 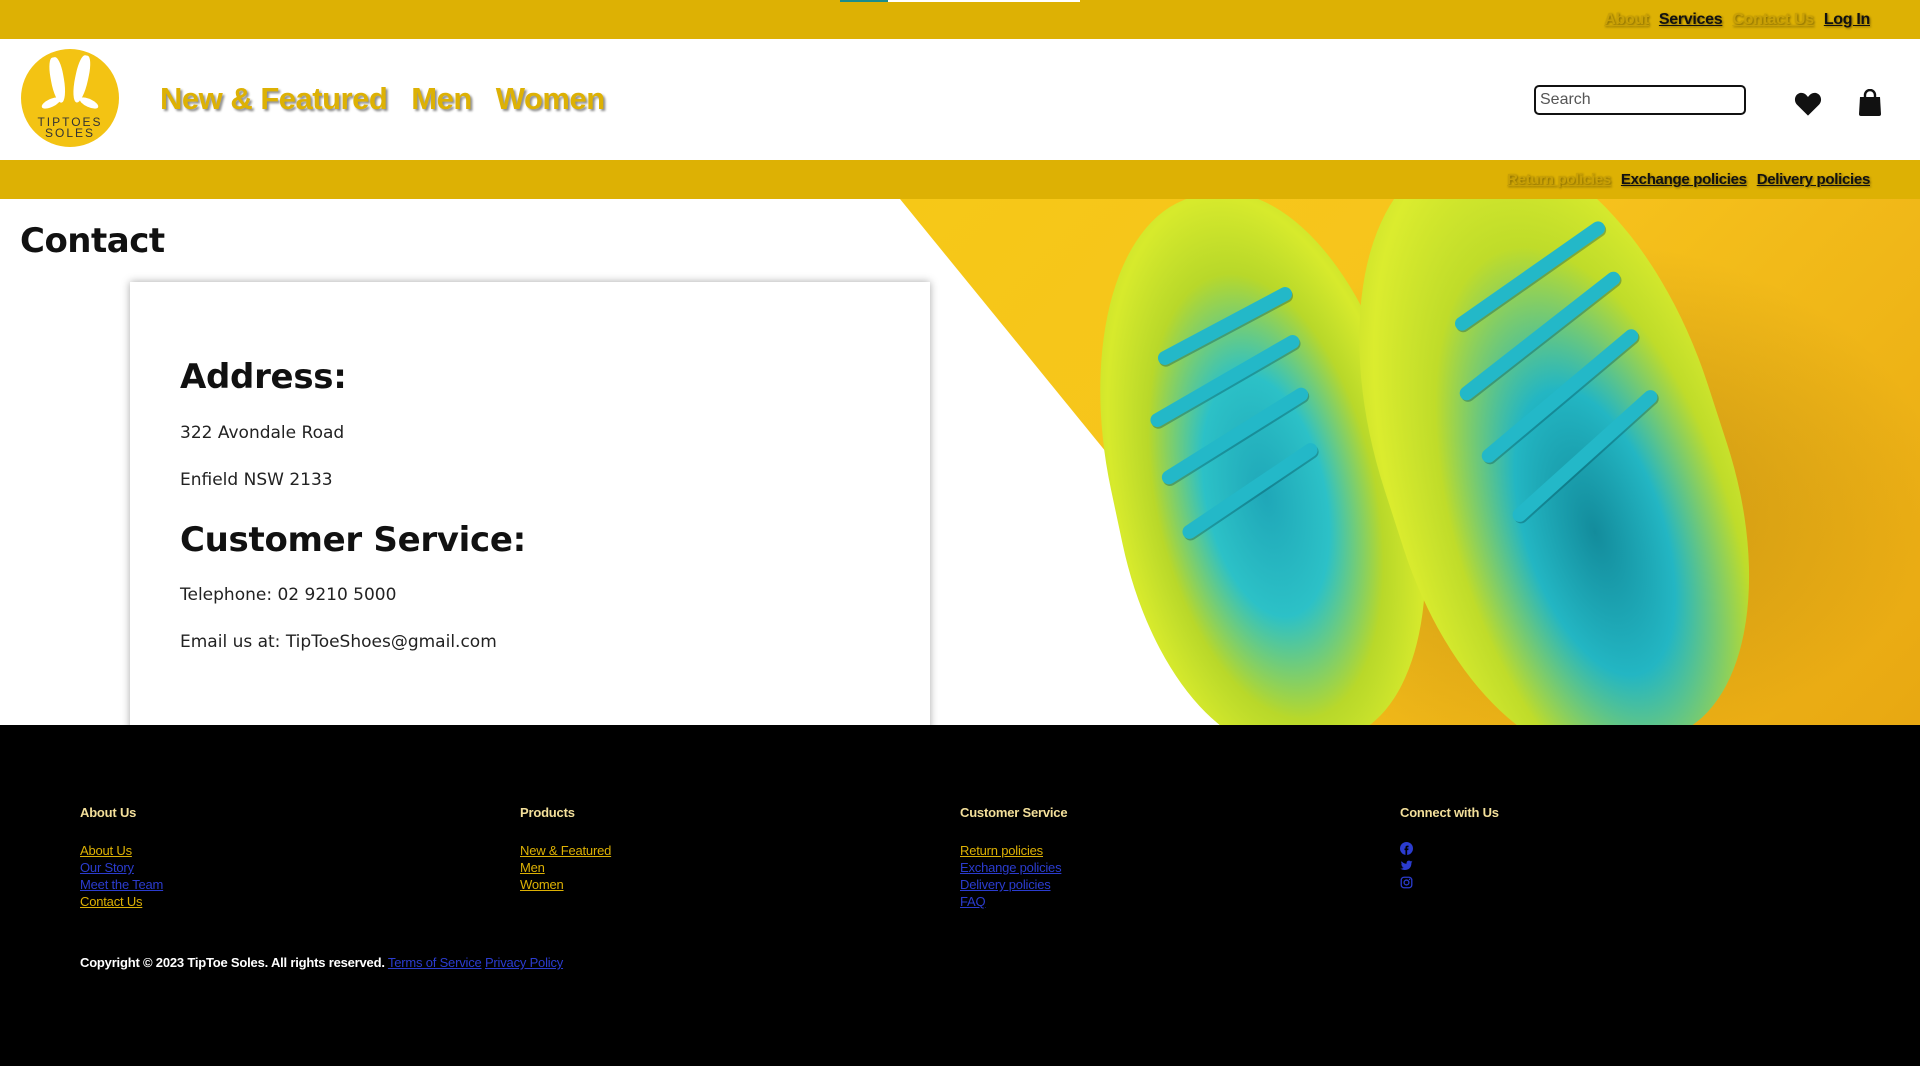 What do you see at coordinates (274, 99) in the screenshot?
I see `main-nav-new-featured: New & Featured` at bounding box center [274, 99].